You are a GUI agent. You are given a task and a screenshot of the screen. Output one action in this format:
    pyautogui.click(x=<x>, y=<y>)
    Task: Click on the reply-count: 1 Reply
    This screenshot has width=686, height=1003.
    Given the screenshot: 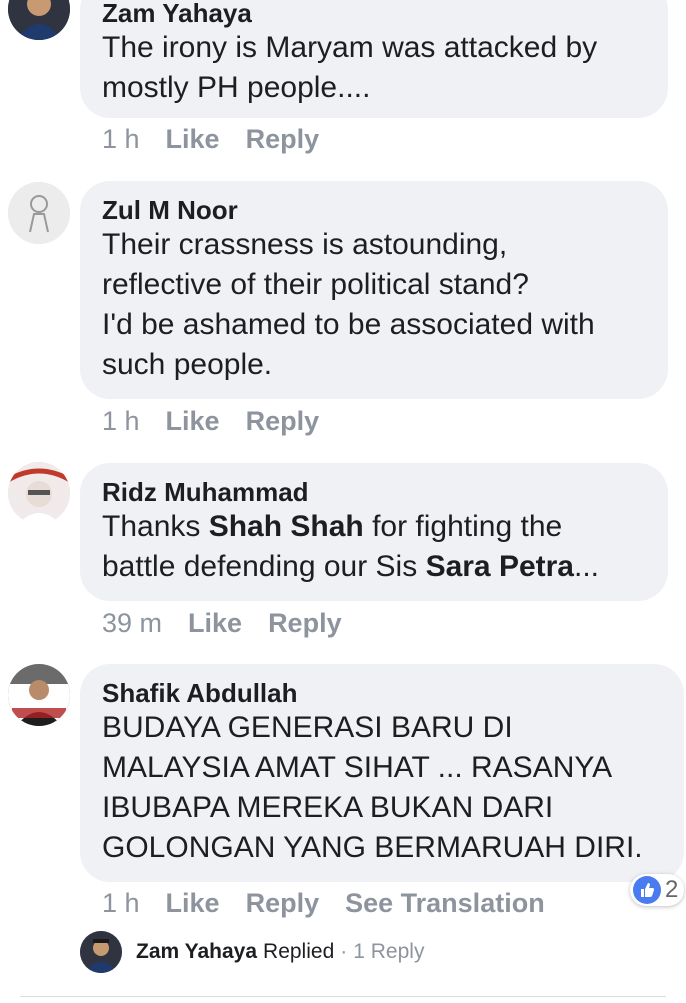 What is the action you would take?
    pyautogui.click(x=388, y=952)
    